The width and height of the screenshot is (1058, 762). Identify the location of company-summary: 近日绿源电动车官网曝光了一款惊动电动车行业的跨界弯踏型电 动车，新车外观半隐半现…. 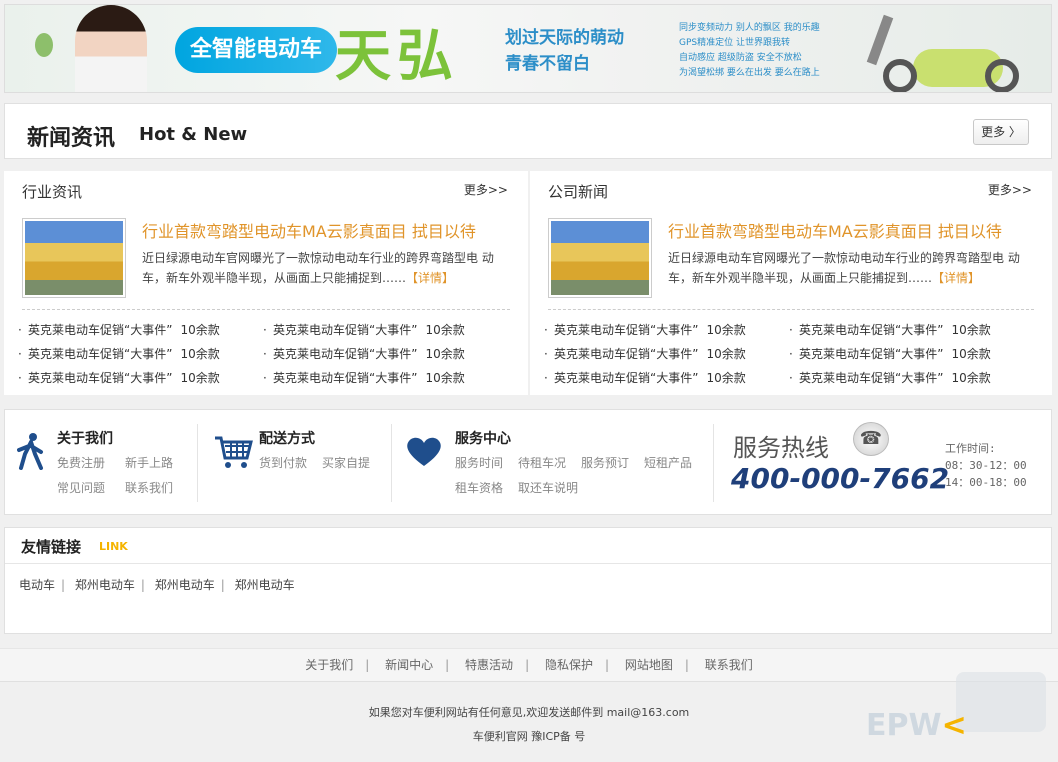
(848, 268).